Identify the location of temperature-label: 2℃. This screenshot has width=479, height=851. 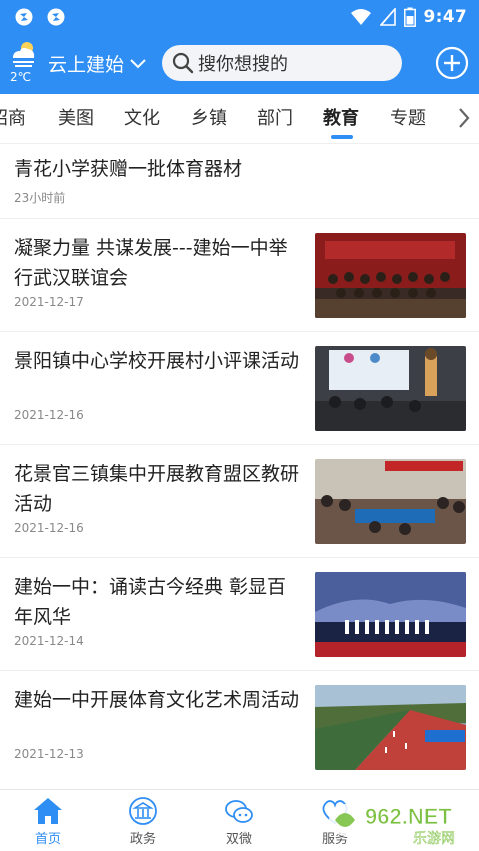
(21, 77).